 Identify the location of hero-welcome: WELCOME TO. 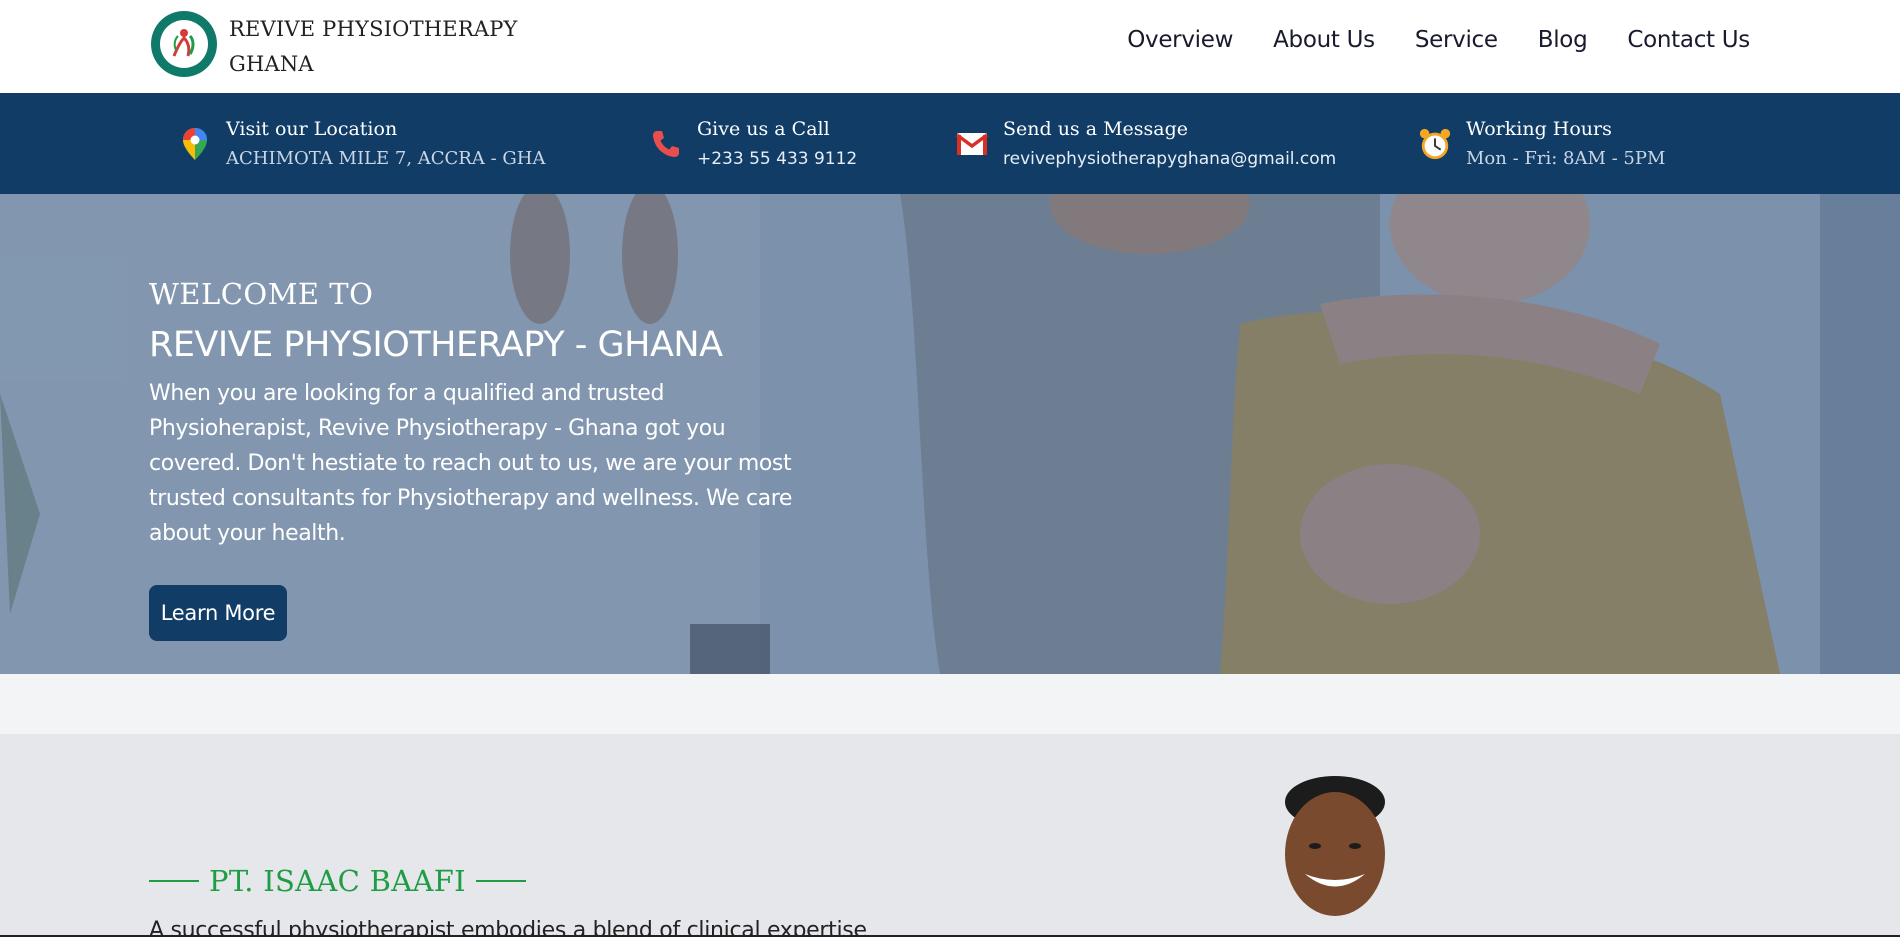
(261, 294).